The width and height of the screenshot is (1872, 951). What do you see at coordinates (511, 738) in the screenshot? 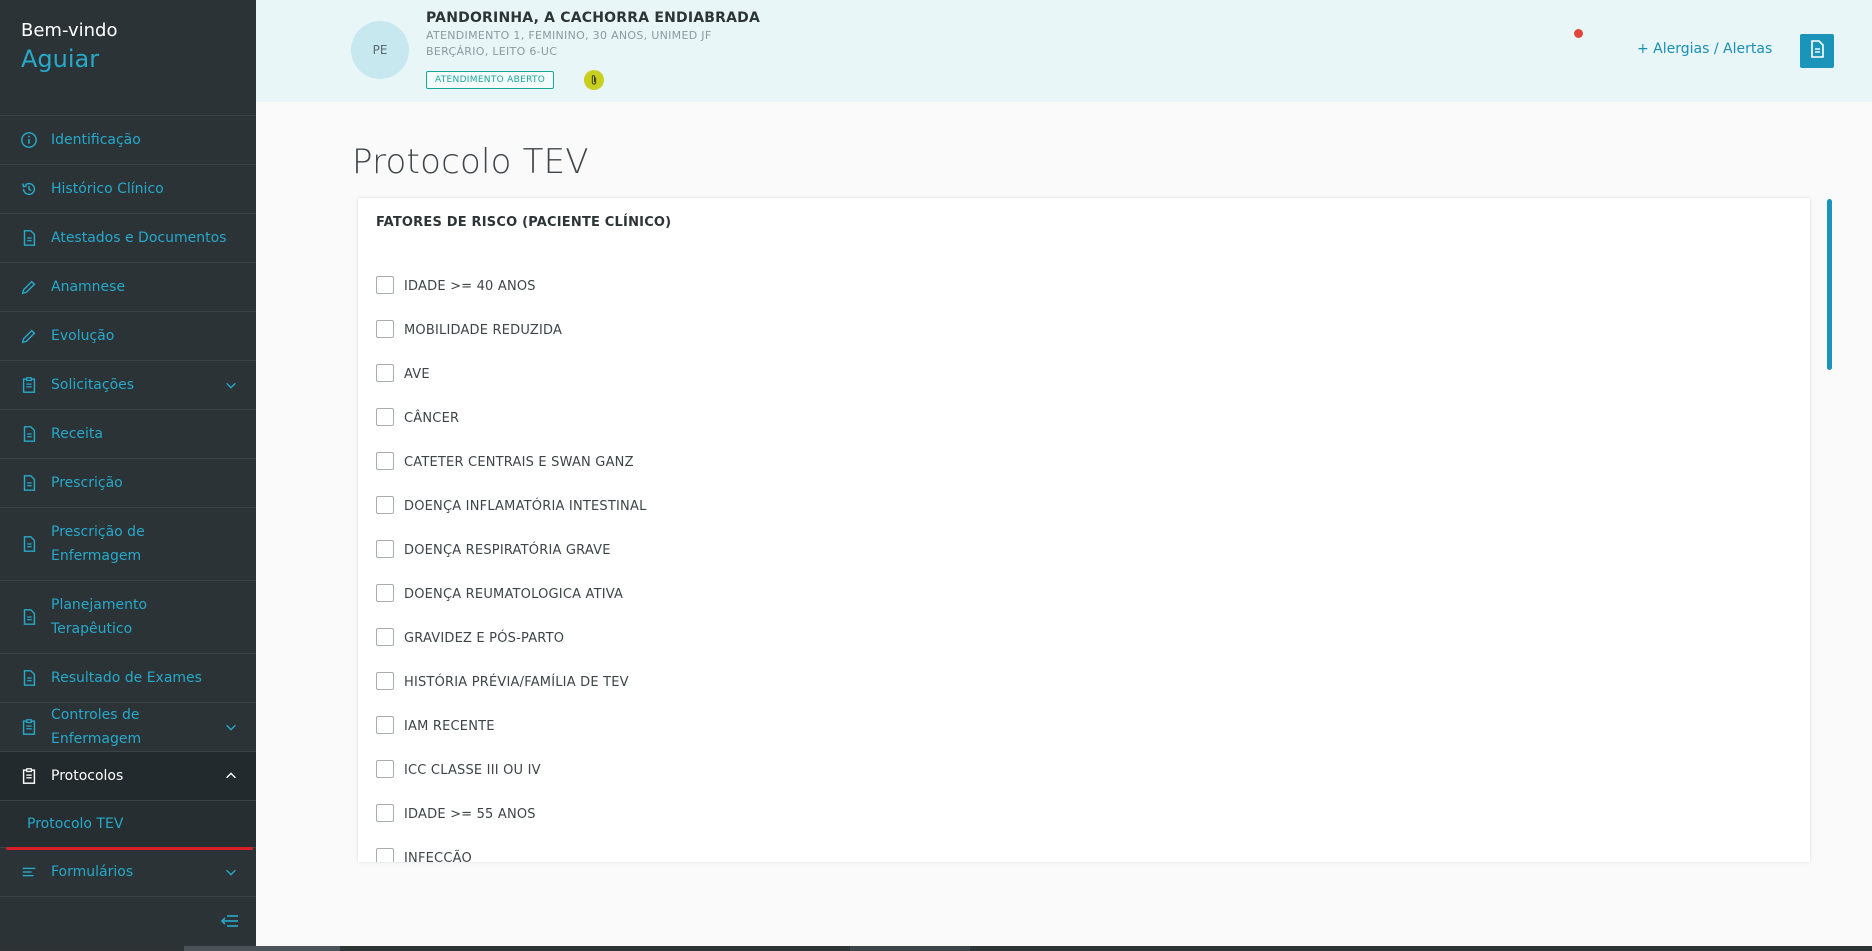
I see `list-item: IAM RECENTE` at bounding box center [511, 738].